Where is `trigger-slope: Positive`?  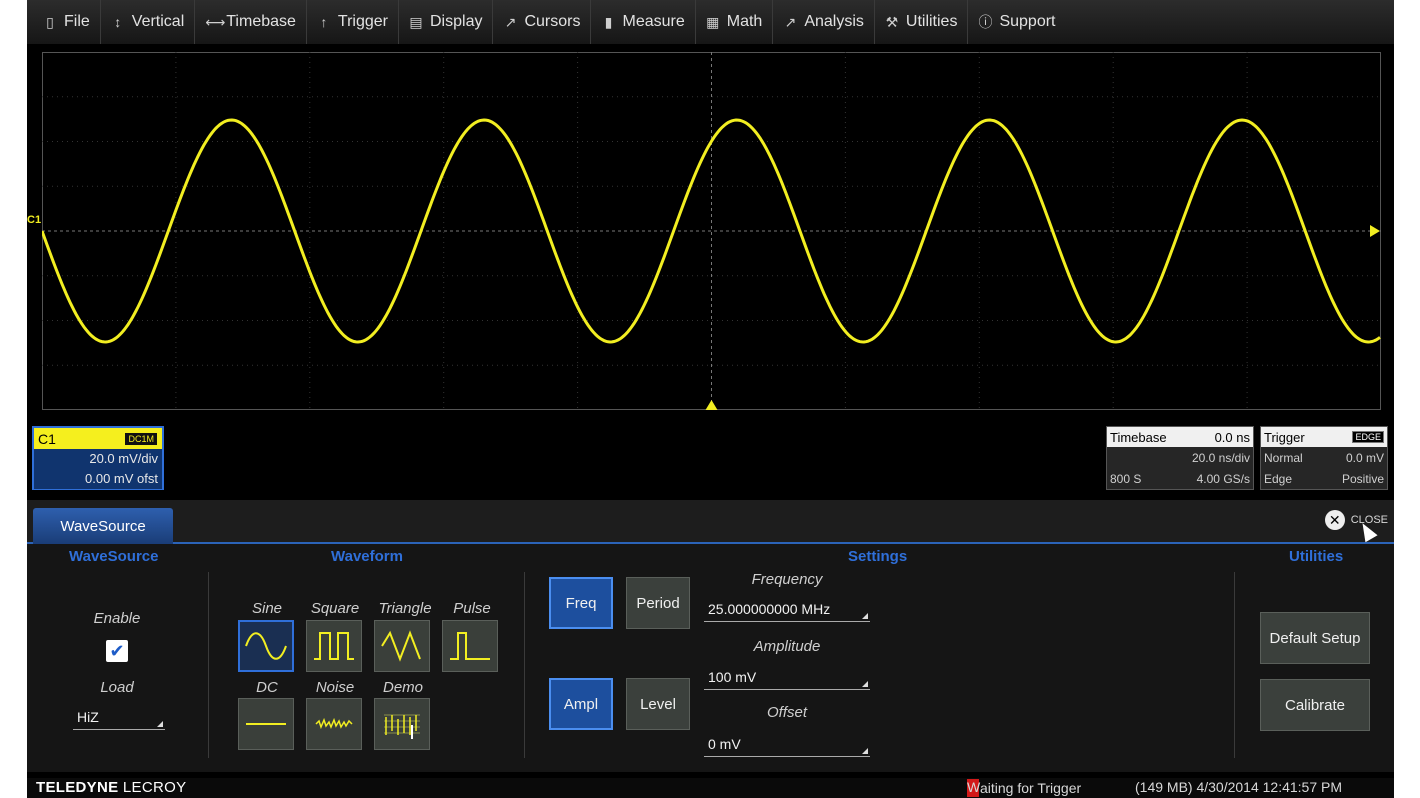 trigger-slope: Positive is located at coordinates (1363, 479).